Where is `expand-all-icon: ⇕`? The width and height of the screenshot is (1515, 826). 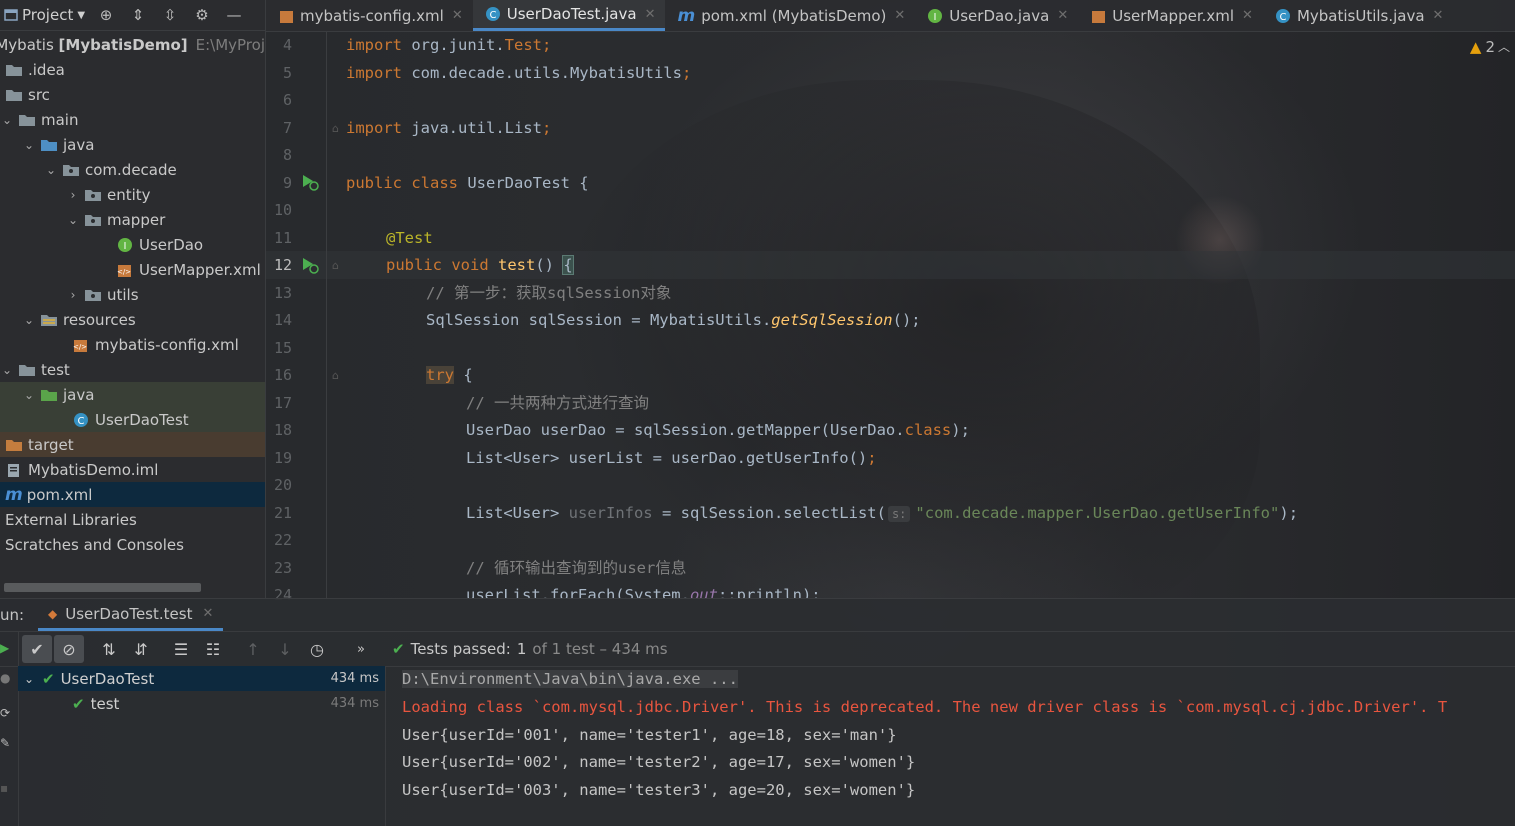 expand-all-icon: ⇕ is located at coordinates (138, 15).